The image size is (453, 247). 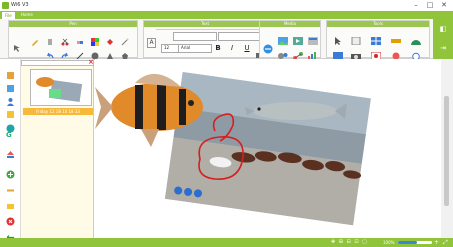 I want to click on video-icon, so click(x=298, y=37).